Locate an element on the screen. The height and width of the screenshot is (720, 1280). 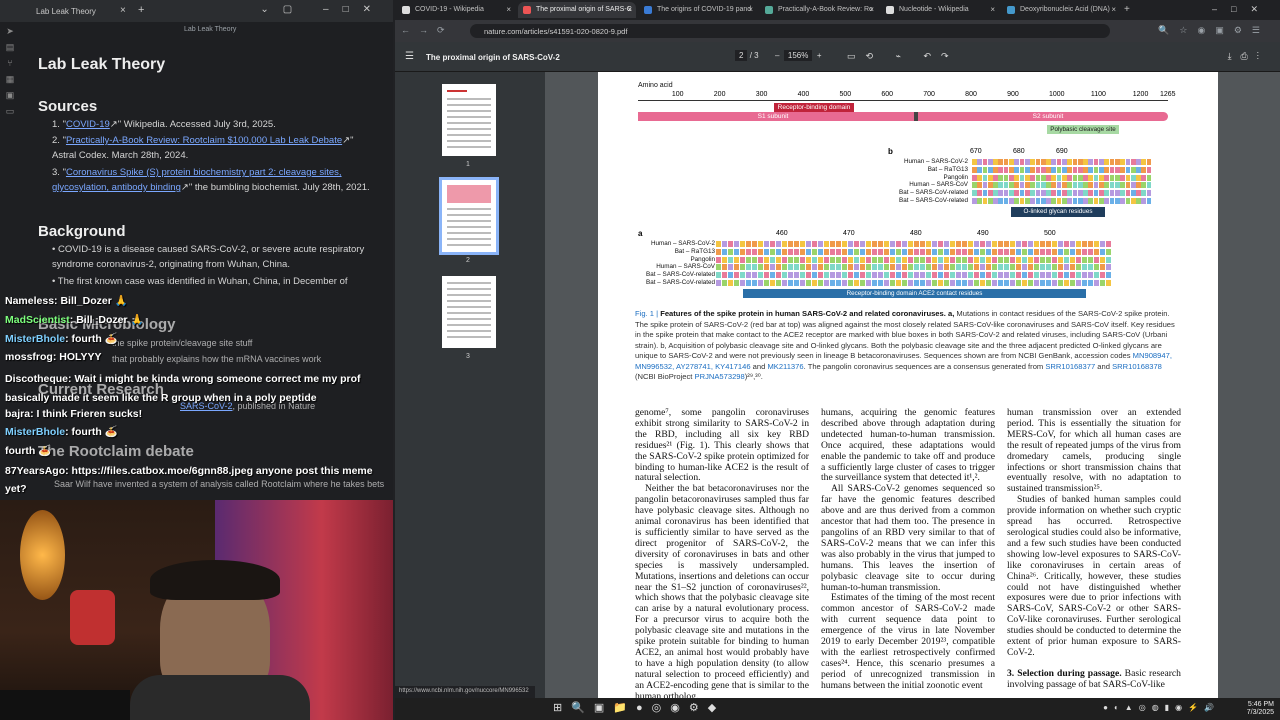
source-link-1: COVID-19 is located at coordinates (88, 124).